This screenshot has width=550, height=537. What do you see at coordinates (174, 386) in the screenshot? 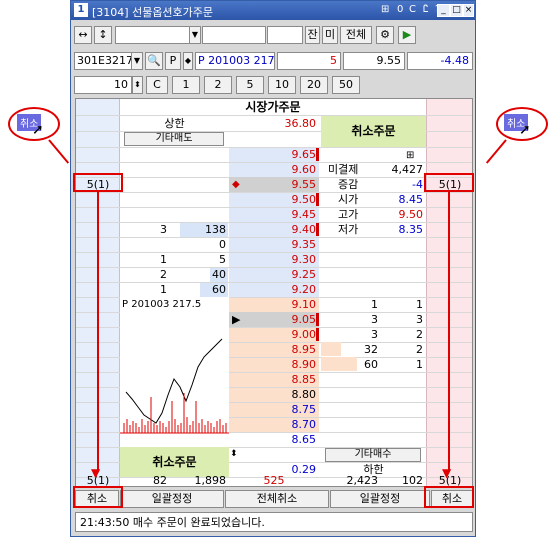
I see `chart-svg` at bounding box center [174, 386].